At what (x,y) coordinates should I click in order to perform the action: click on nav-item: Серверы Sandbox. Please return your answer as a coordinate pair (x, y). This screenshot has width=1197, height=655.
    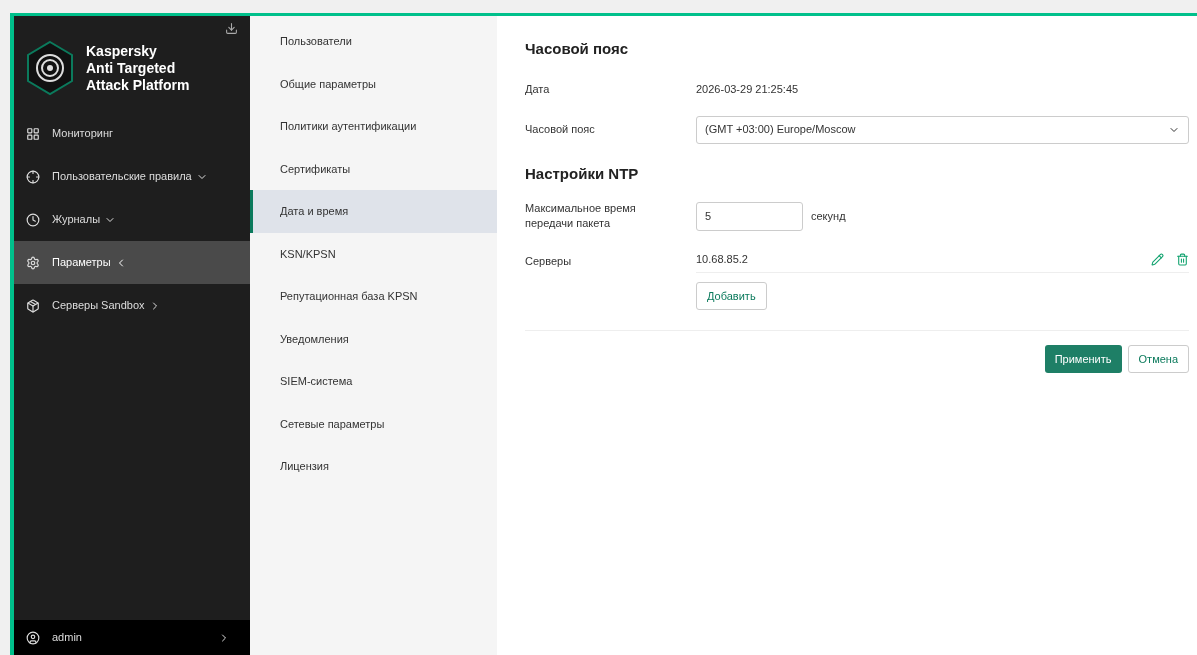
    Looking at the image, I should click on (132, 305).